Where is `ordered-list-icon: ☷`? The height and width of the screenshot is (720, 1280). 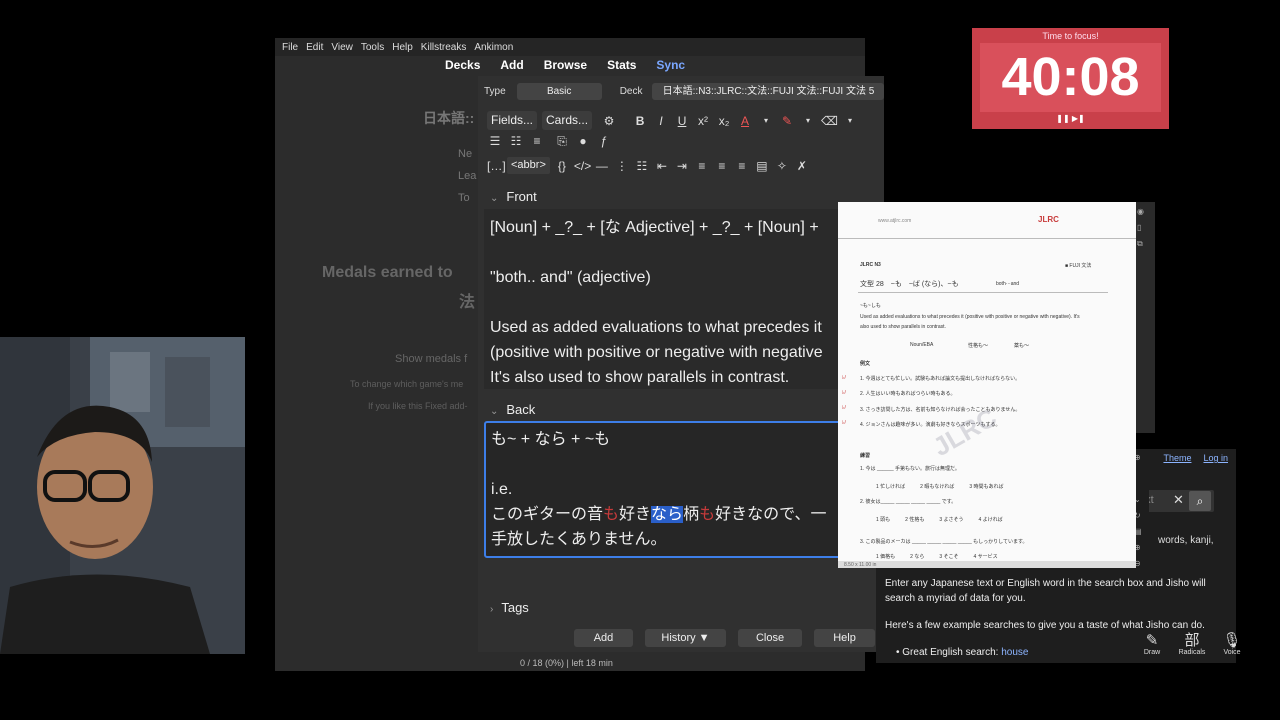 ordered-list-icon: ☷ is located at coordinates (642, 166).